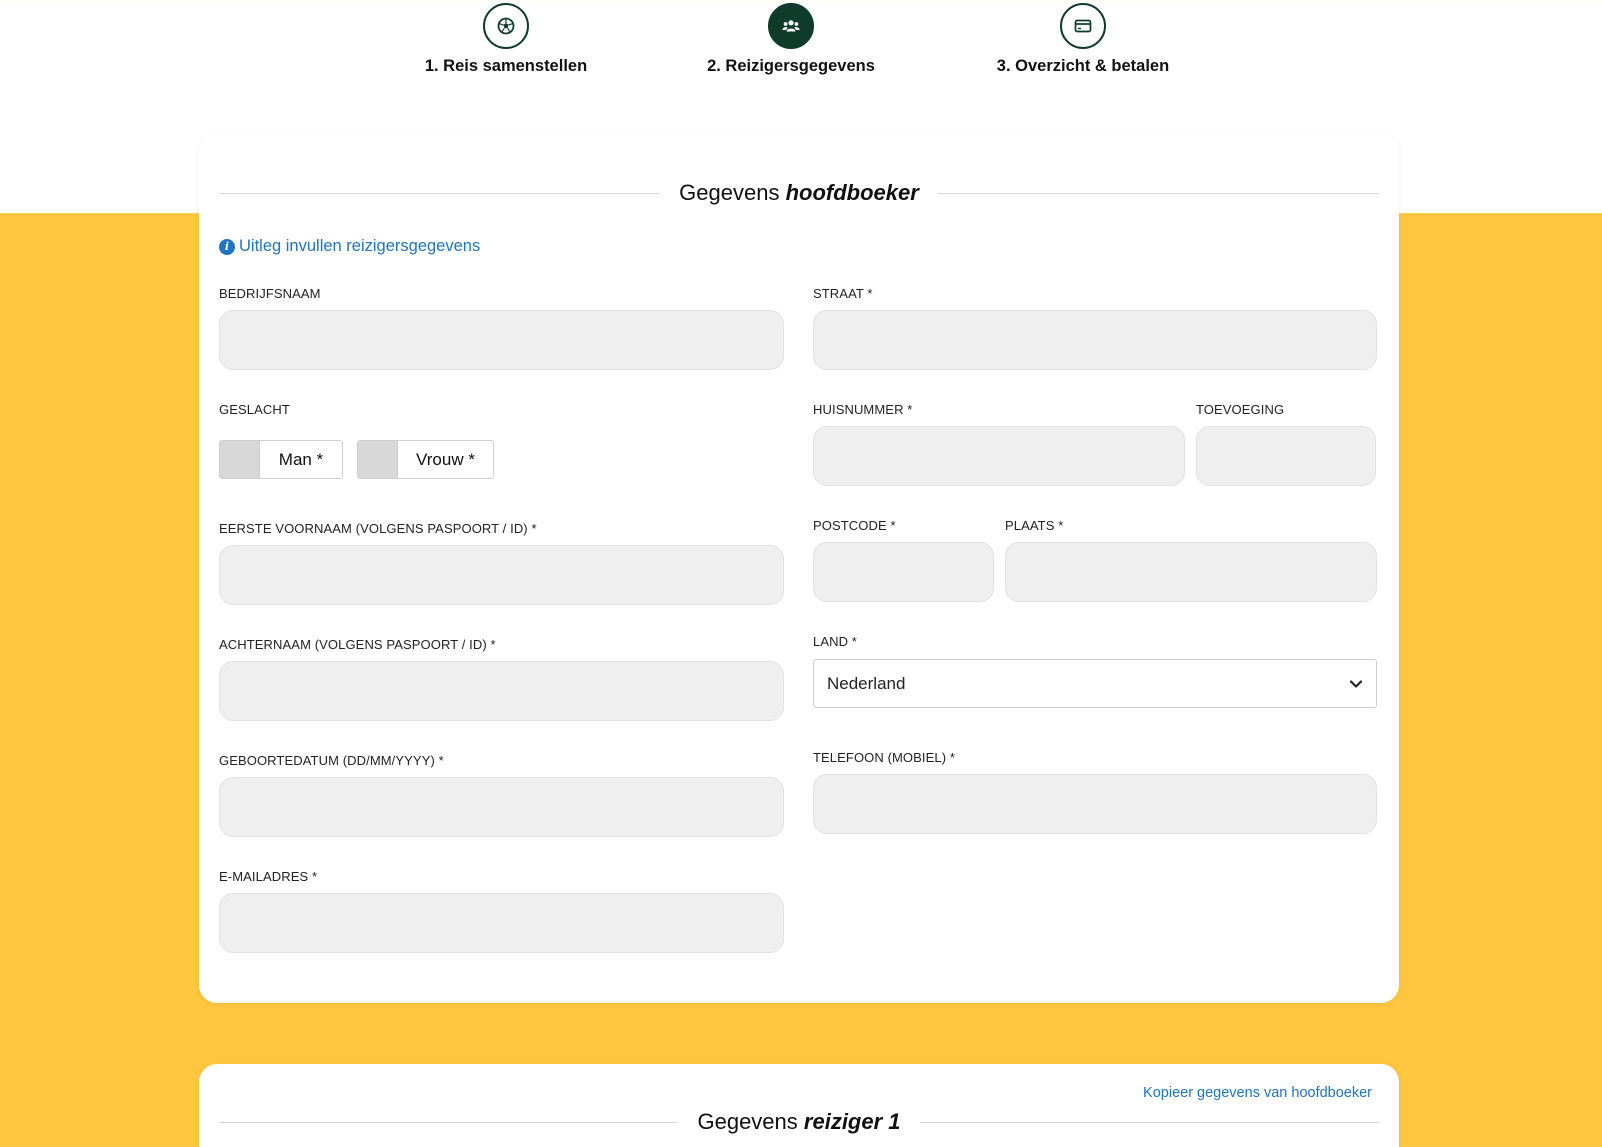 The height and width of the screenshot is (1147, 1602). What do you see at coordinates (1034, 525) in the screenshot?
I see `city-label: PLAATS *` at bounding box center [1034, 525].